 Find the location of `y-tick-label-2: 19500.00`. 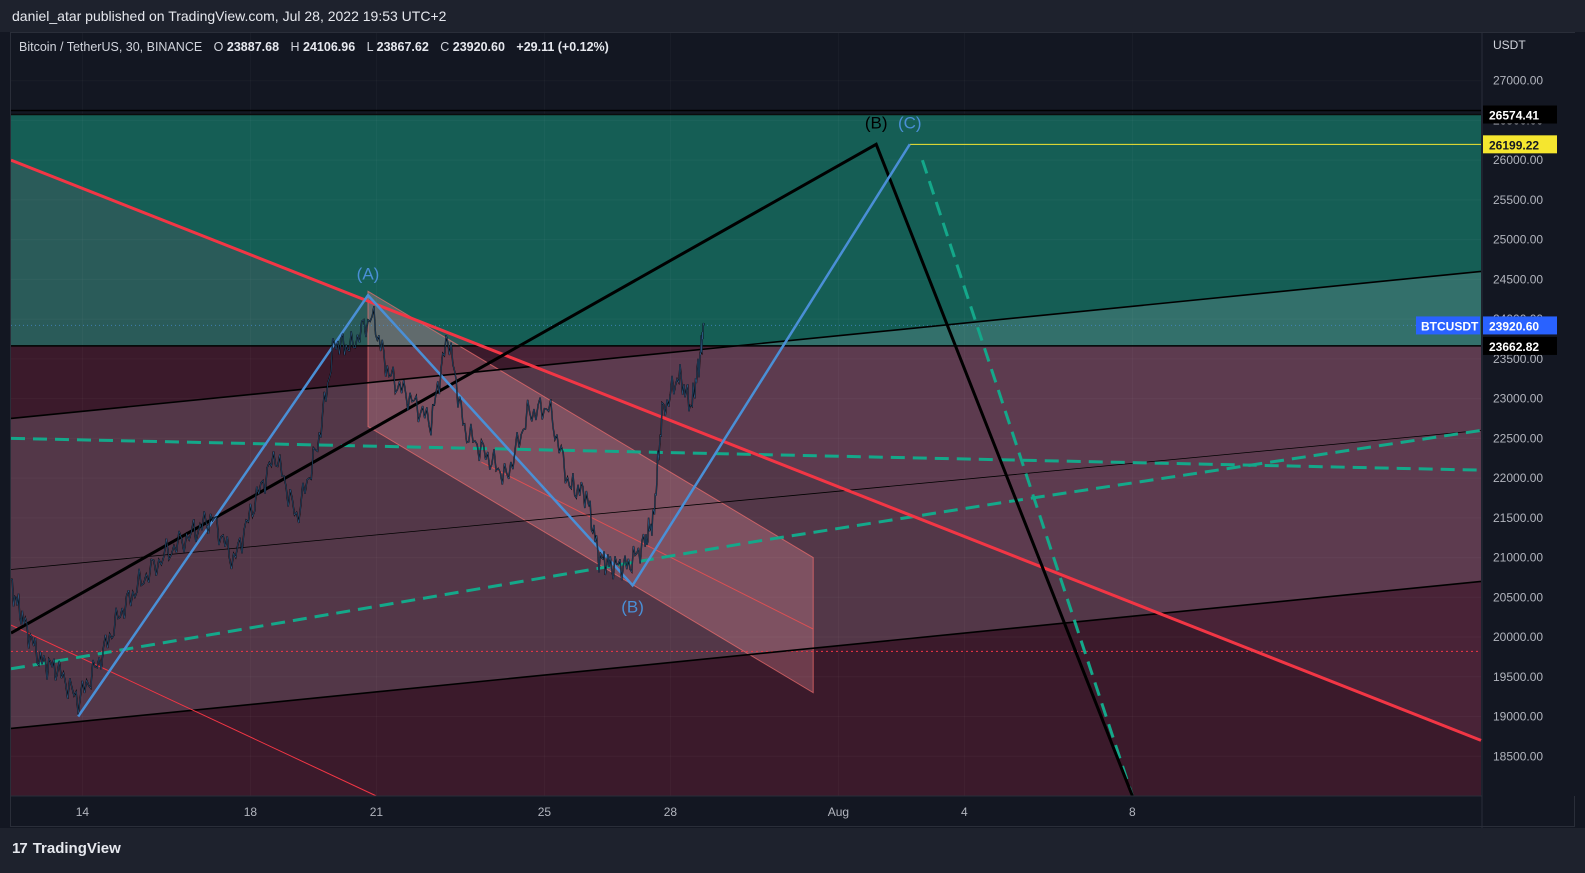

y-tick-label-2: 19500.00 is located at coordinates (1518, 677).